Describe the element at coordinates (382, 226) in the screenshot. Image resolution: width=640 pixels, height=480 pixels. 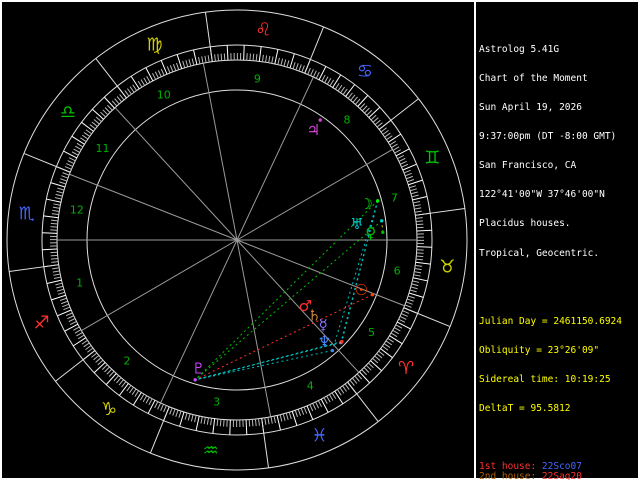
I see `aspect-line-venus-uranus` at that location.